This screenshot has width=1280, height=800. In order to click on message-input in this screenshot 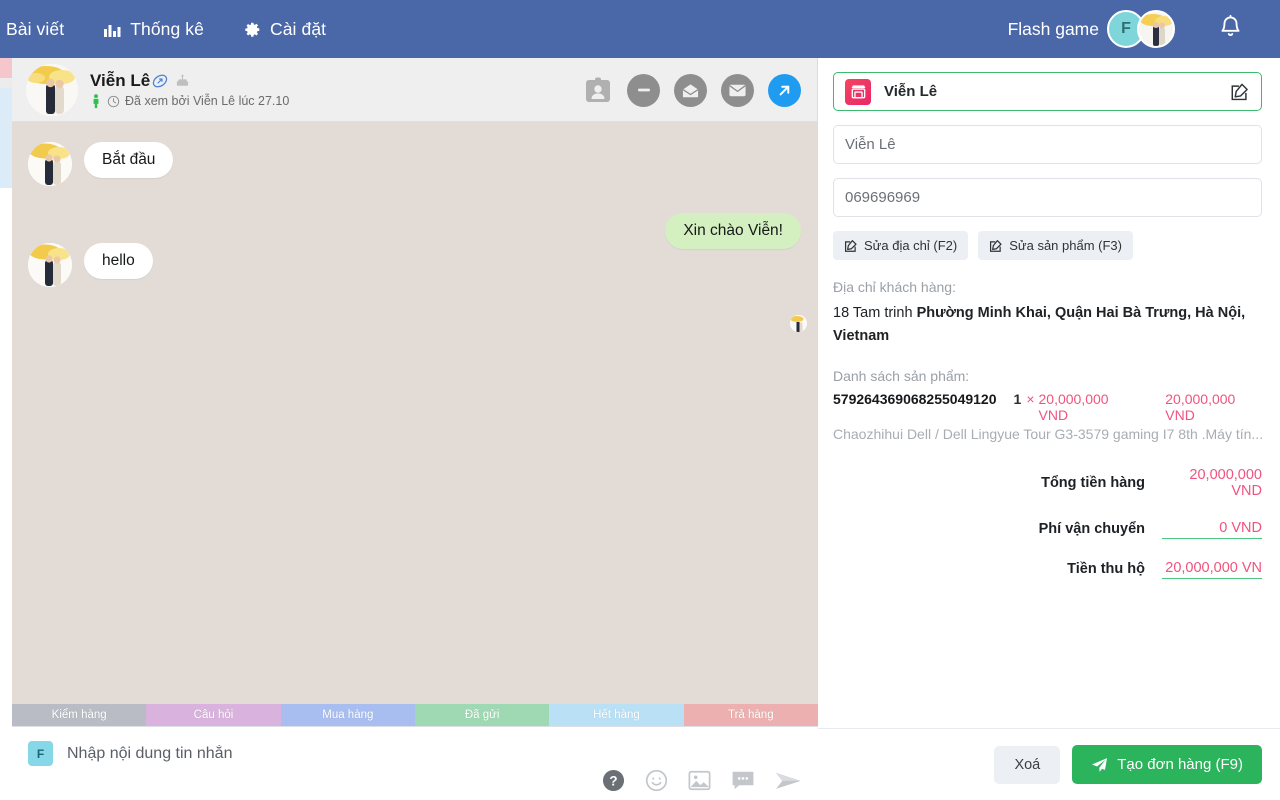, I will do `click(367, 753)`.